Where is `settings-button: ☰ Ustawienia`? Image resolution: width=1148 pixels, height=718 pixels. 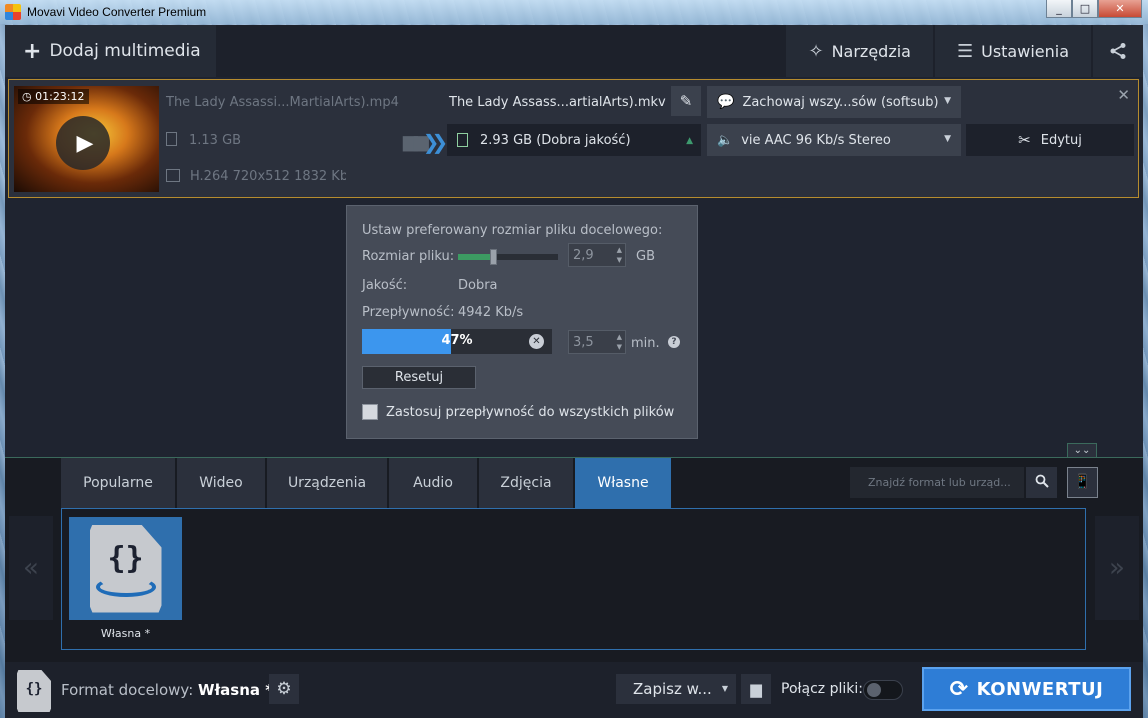
settings-button: ☰ Ustawienia is located at coordinates (1011, 51).